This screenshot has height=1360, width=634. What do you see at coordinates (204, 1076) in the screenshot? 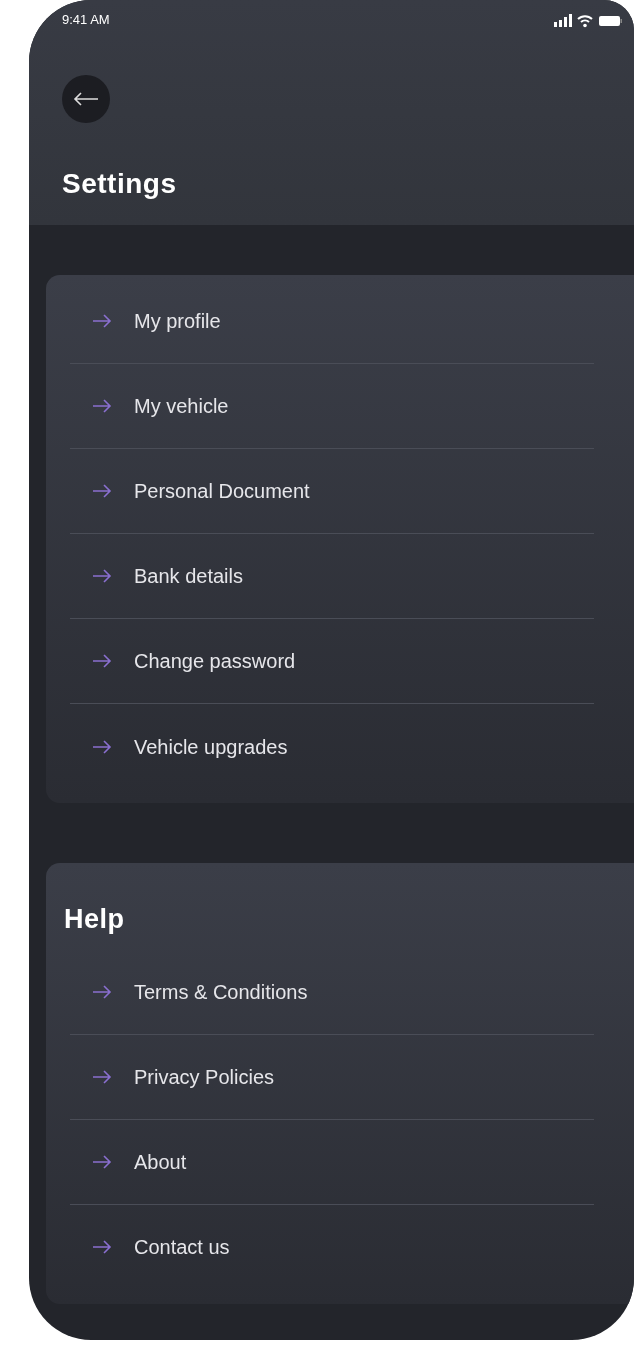
I see `menu-item-link: Privacy Policies` at bounding box center [204, 1076].